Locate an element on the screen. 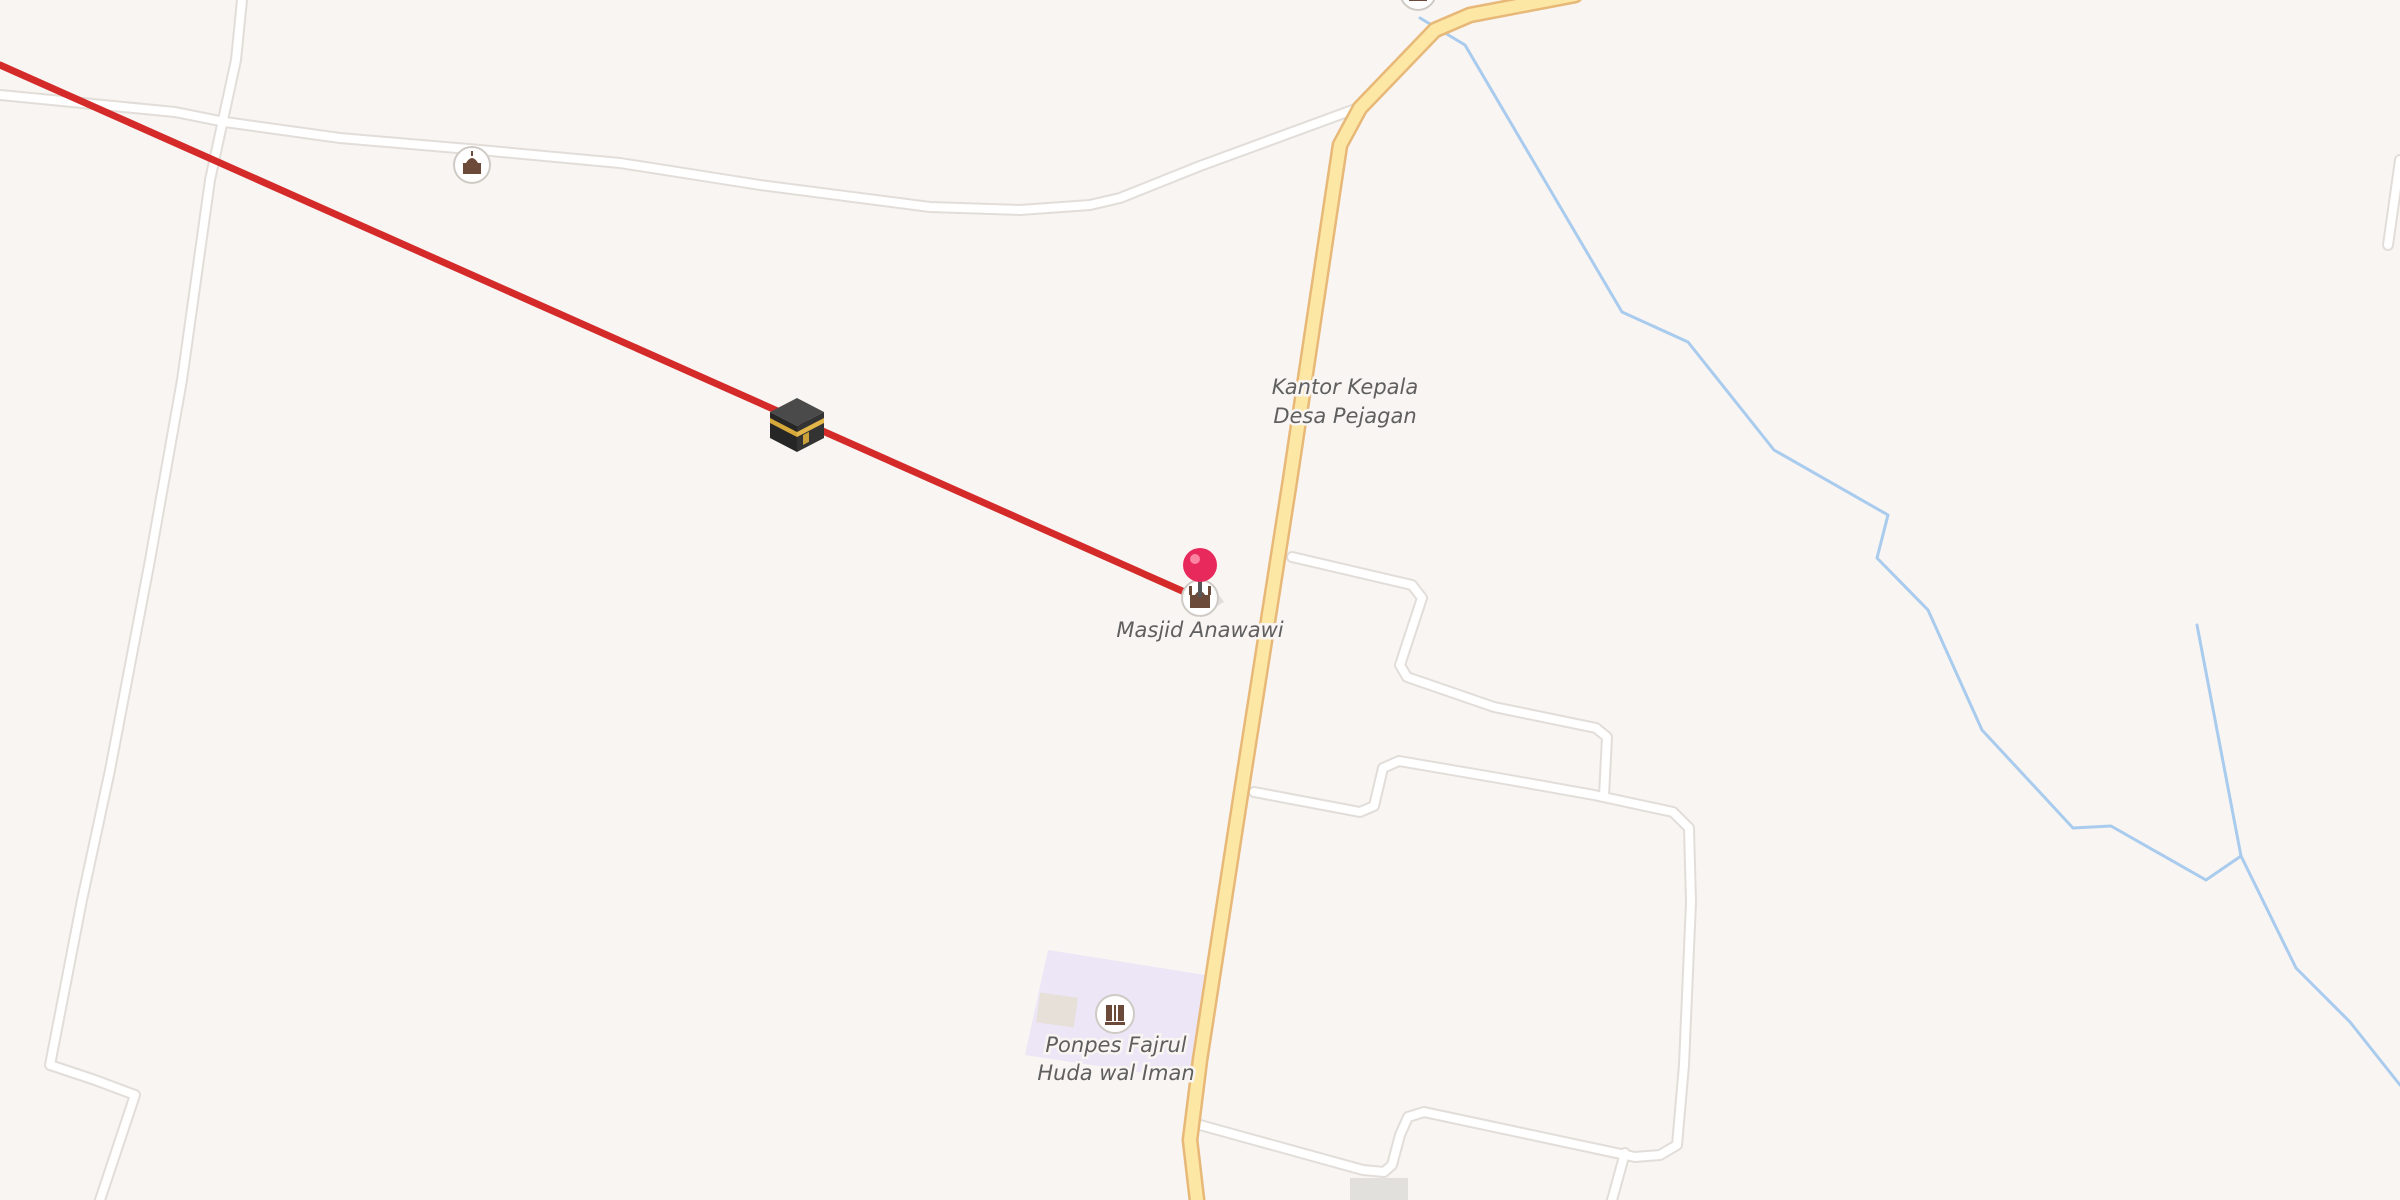  mosque-icon is located at coordinates (1418, 0).